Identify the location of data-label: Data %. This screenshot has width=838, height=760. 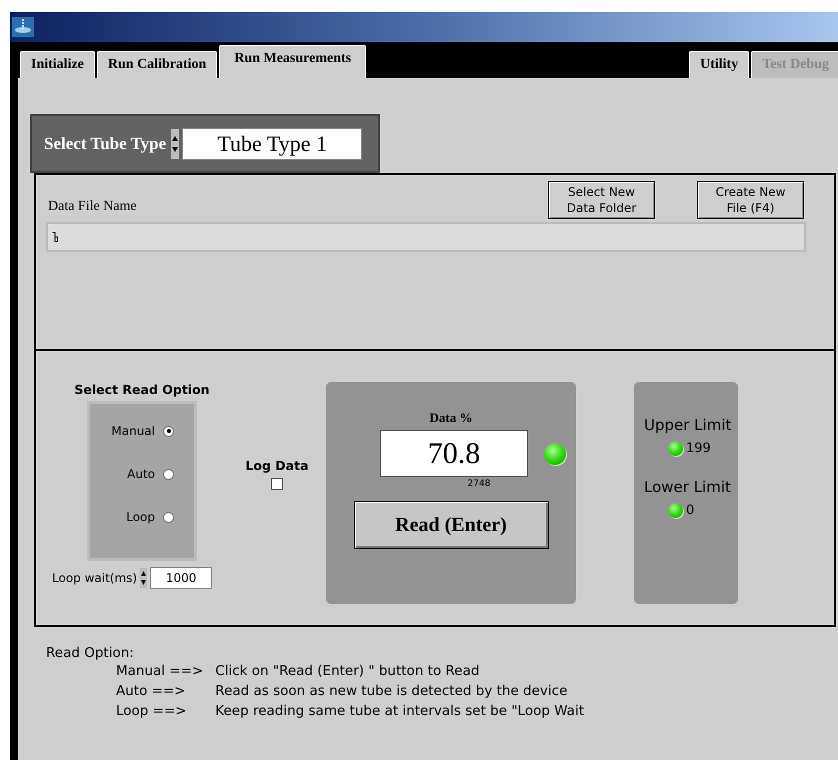
(451, 418).